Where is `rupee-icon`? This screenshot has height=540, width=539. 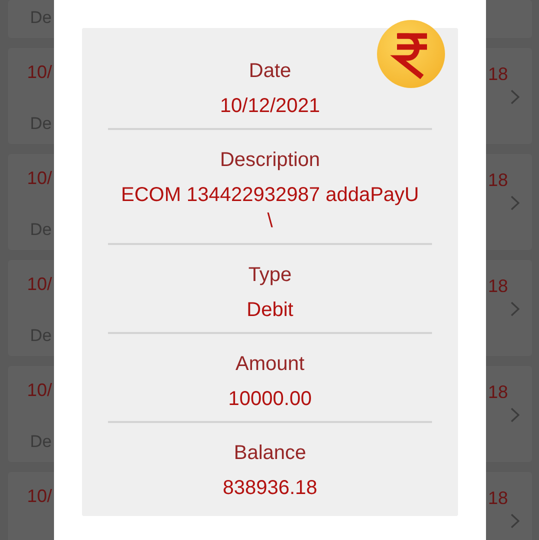 rupee-icon is located at coordinates (411, 54).